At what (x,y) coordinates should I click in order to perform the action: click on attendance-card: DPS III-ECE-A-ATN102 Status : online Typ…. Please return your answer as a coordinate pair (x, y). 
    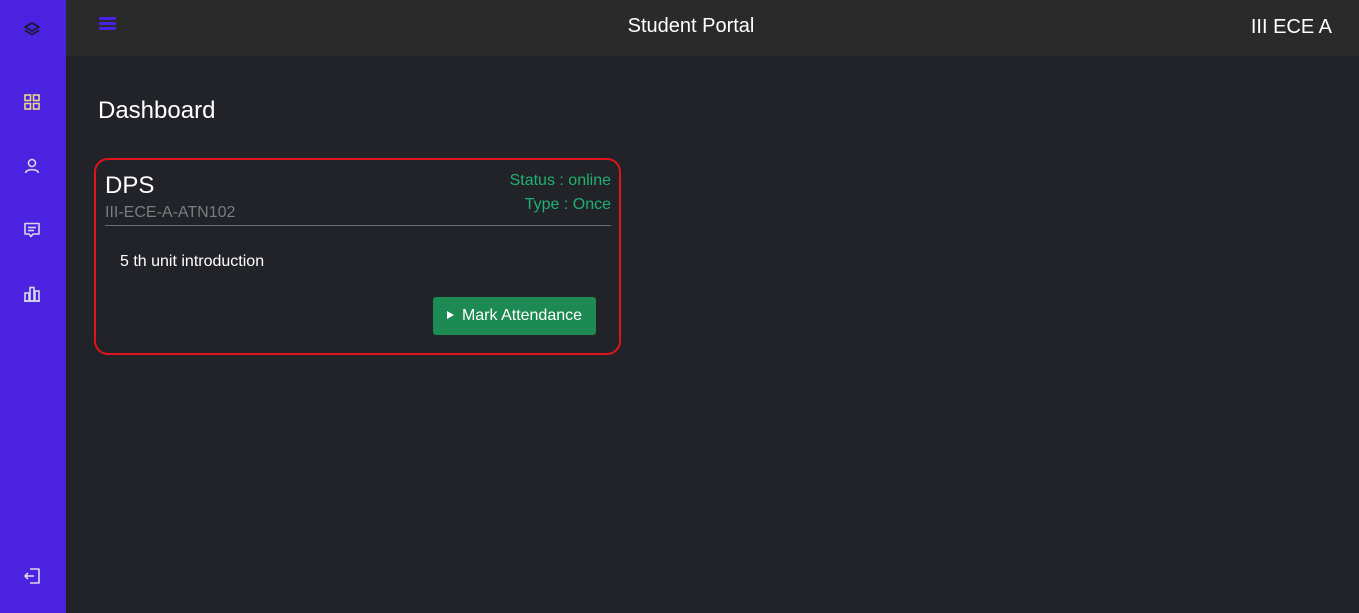
    Looking at the image, I should click on (357, 256).